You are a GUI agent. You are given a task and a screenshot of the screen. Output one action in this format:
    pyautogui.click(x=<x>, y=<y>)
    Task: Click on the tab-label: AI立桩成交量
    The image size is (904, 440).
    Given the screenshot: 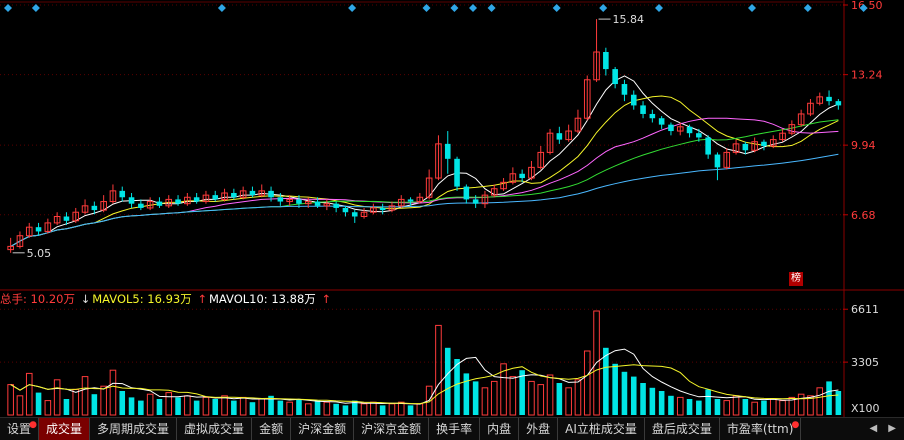 What is the action you would take?
    pyautogui.click(x=601, y=429)
    